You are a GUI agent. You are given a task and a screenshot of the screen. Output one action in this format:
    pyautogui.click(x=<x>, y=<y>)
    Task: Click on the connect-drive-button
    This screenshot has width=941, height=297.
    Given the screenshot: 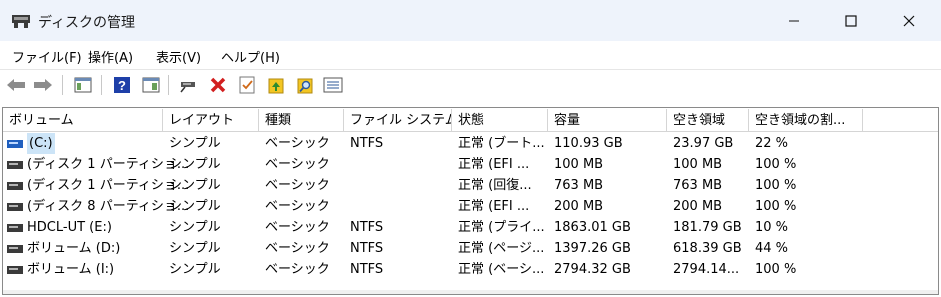 What is the action you would take?
    pyautogui.click(x=189, y=85)
    